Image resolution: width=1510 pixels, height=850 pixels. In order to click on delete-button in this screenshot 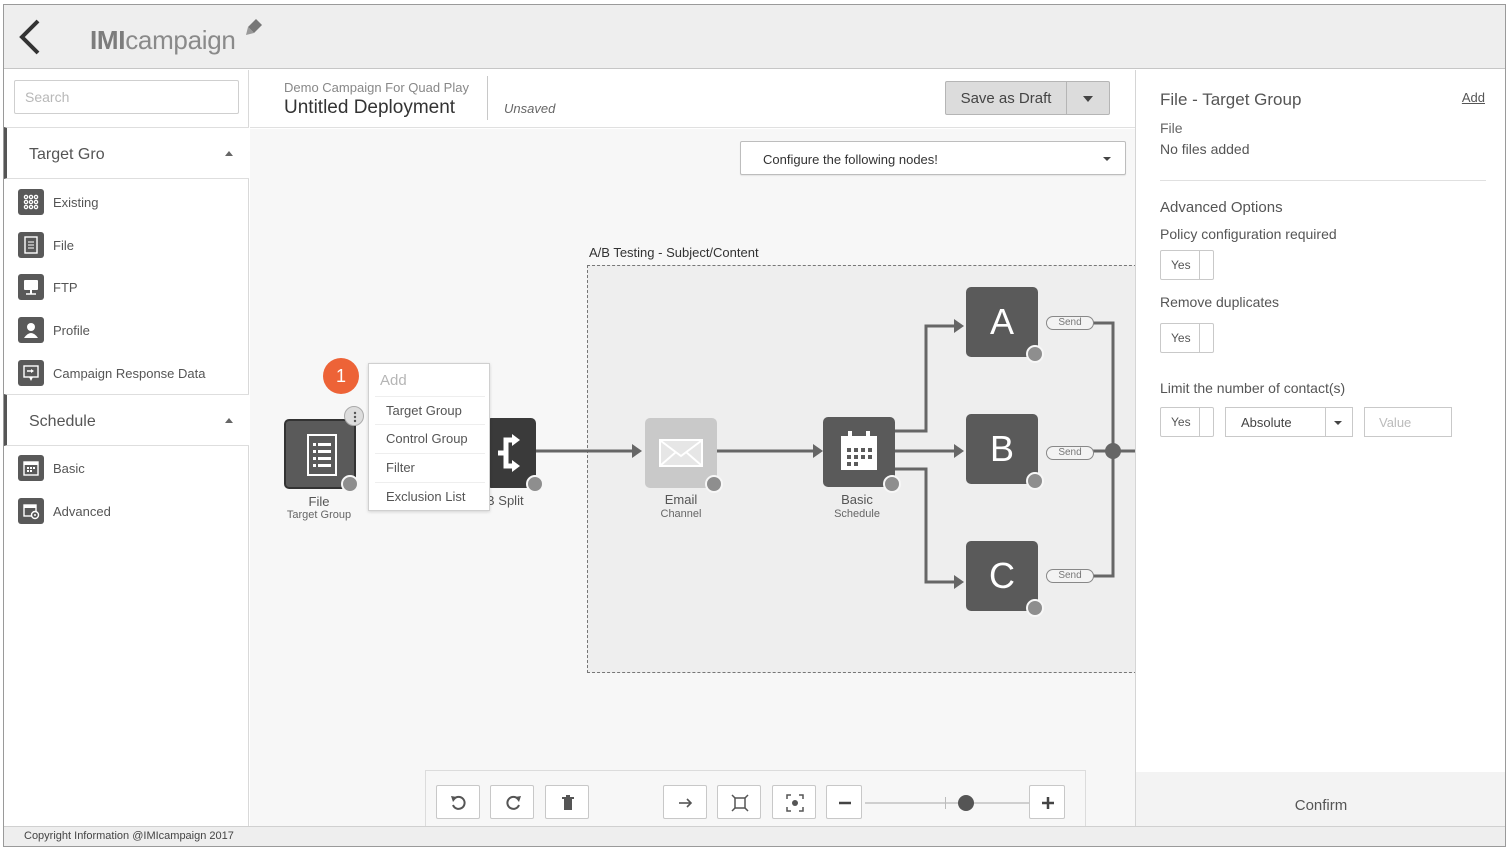, I will do `click(567, 802)`.